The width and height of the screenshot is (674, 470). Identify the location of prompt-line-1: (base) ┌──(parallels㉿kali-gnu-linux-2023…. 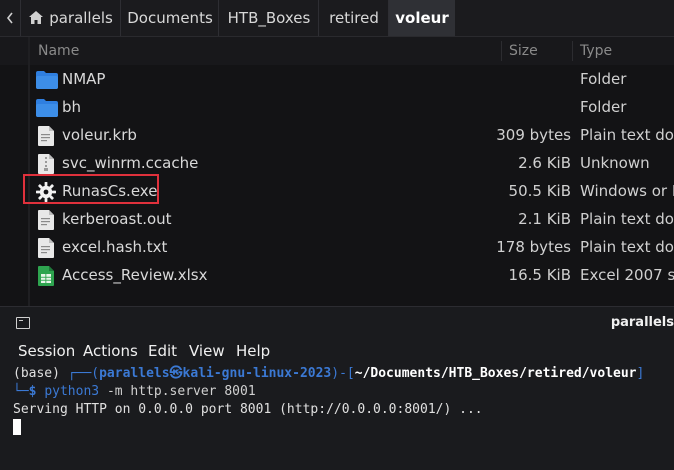
(343, 374).